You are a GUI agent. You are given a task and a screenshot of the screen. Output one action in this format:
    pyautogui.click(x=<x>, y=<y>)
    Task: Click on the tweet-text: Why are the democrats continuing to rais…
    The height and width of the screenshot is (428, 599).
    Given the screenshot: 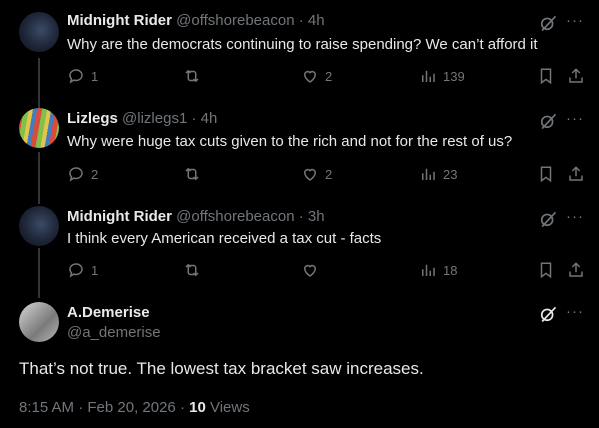 What is the action you would take?
    pyautogui.click(x=302, y=44)
    